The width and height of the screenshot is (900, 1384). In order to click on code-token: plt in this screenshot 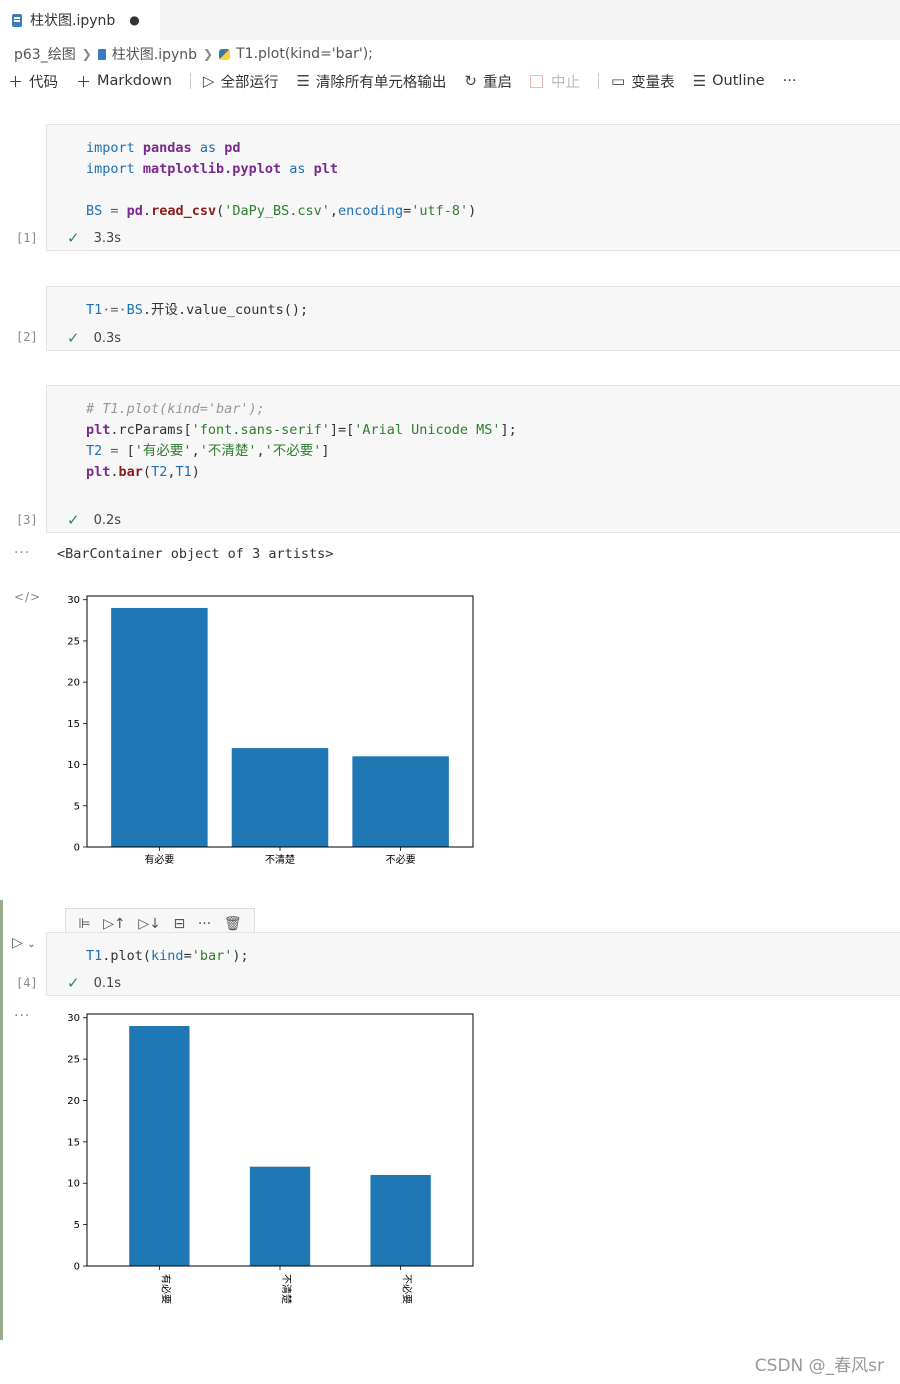, I will do `click(98, 430)`.